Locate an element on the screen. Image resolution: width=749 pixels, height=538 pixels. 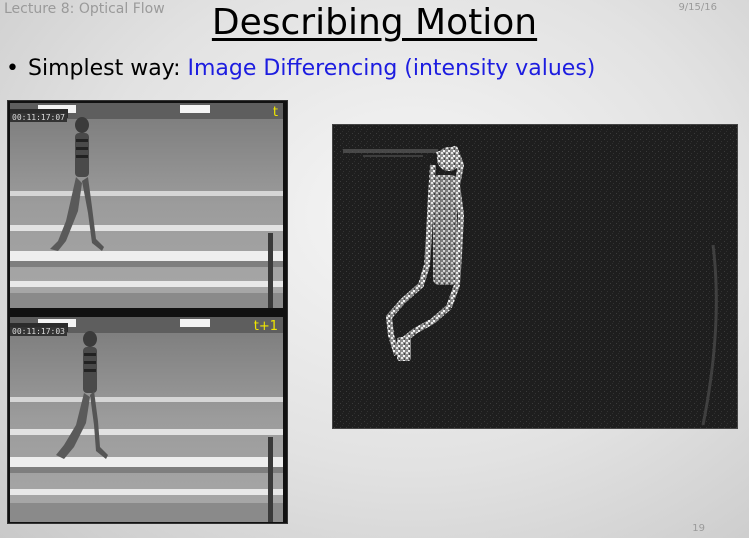
frame-t-scene is located at coordinates (146, 205).